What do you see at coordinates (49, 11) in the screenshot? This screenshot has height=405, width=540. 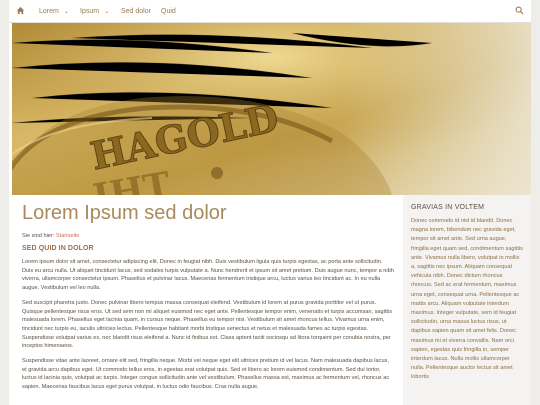 I see `nav-item-label: Lorem` at bounding box center [49, 11].